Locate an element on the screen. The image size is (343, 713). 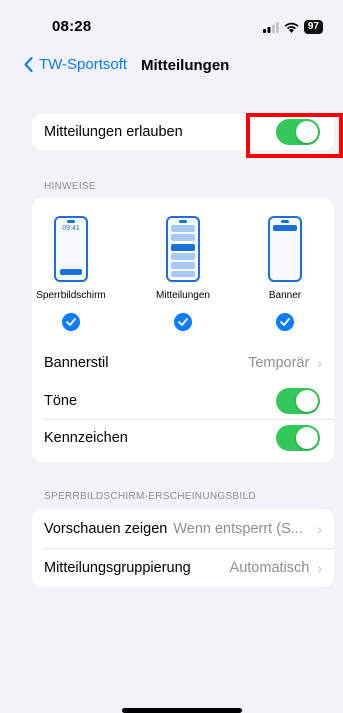
home-indicator is located at coordinates (182, 710).